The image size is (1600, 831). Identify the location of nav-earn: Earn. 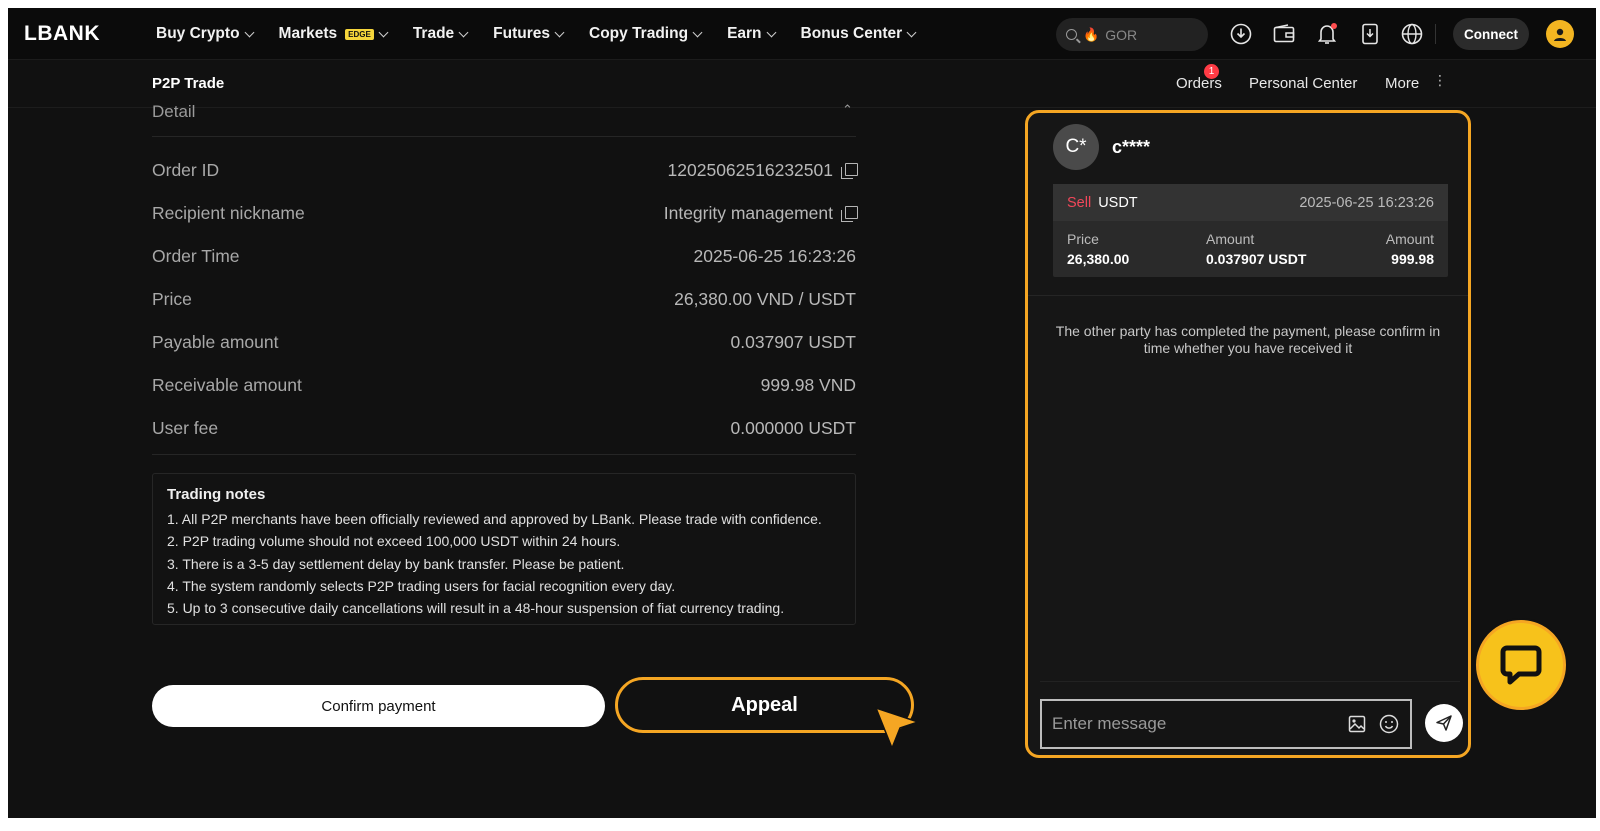
(751, 34).